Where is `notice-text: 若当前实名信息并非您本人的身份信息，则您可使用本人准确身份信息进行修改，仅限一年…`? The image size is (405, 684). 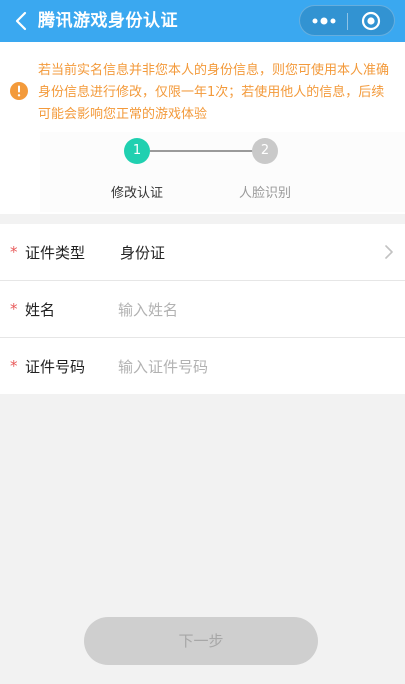
notice-text: 若当前实名信息并非您本人的身份信息，则您可使用本人准确身份信息进行修改，仅限一年… is located at coordinates (214, 92).